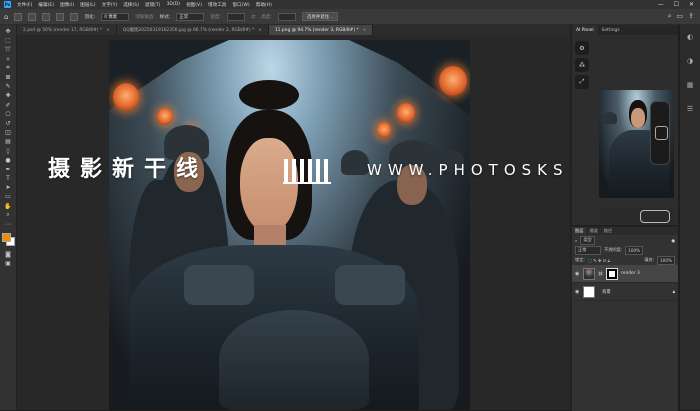  What do you see at coordinates (287, 16) in the screenshot?
I see `height-input` at bounding box center [287, 16].